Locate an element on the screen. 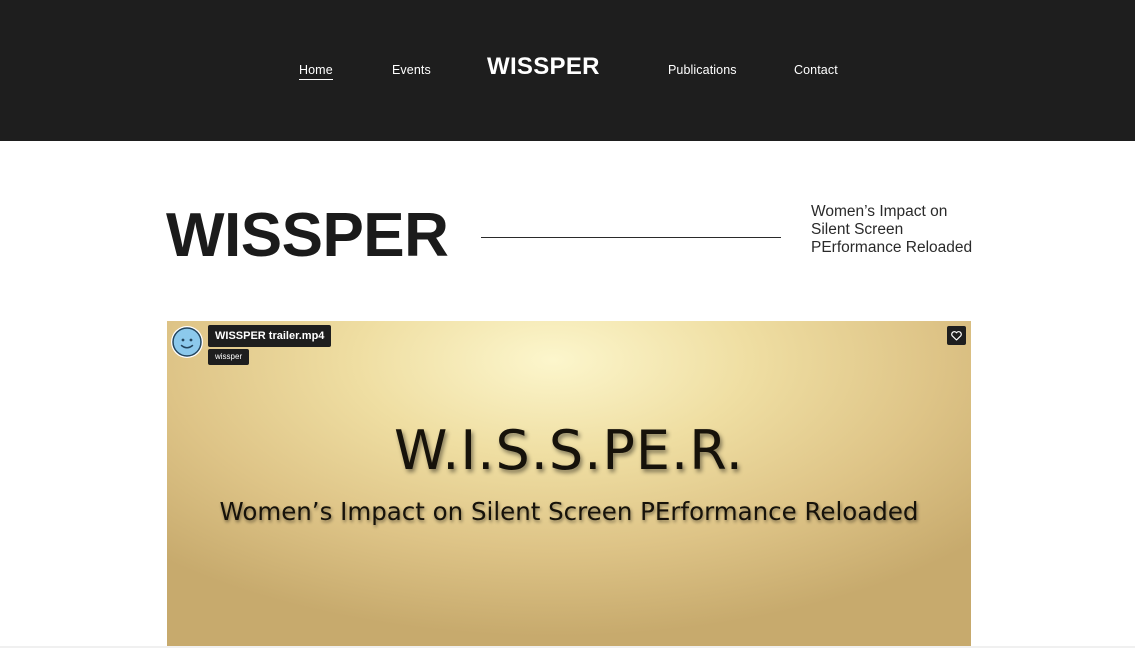 The width and height of the screenshot is (1135, 648). nav-events-link: Events is located at coordinates (411, 70).